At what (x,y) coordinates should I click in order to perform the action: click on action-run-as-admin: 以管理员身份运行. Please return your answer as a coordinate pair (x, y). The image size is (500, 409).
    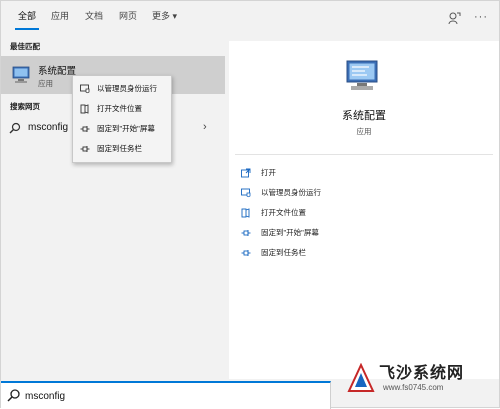
    Looking at the image, I should click on (361, 194).